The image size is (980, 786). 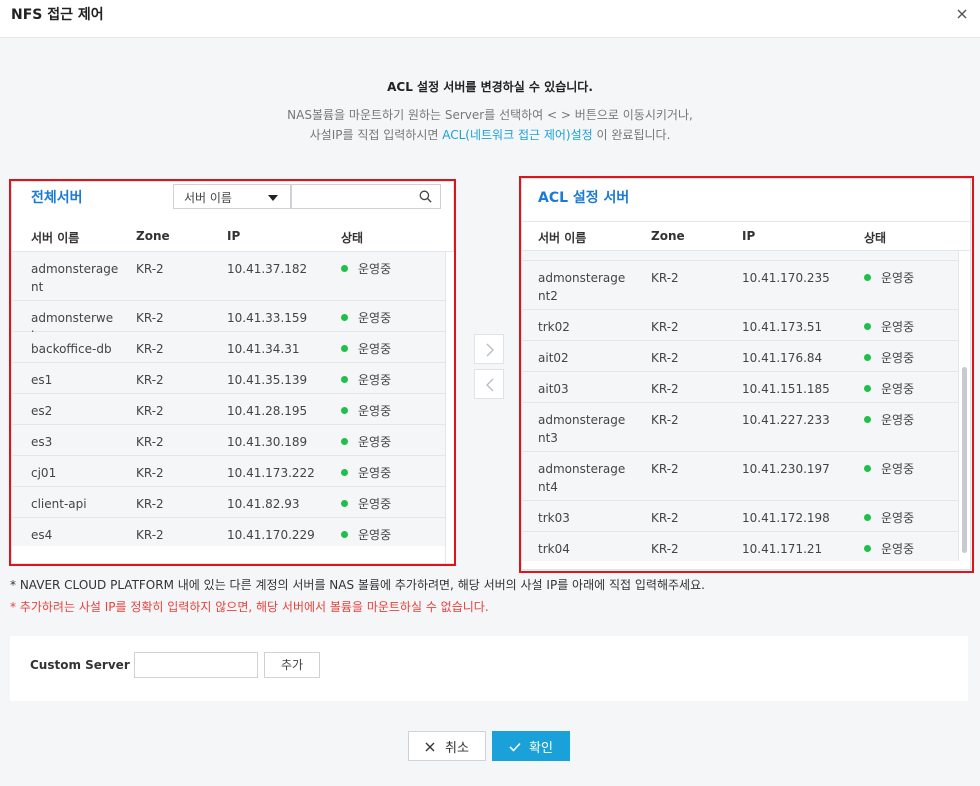 What do you see at coordinates (263, 504) in the screenshot?
I see `ip-cell: 10.41.82.93` at bounding box center [263, 504].